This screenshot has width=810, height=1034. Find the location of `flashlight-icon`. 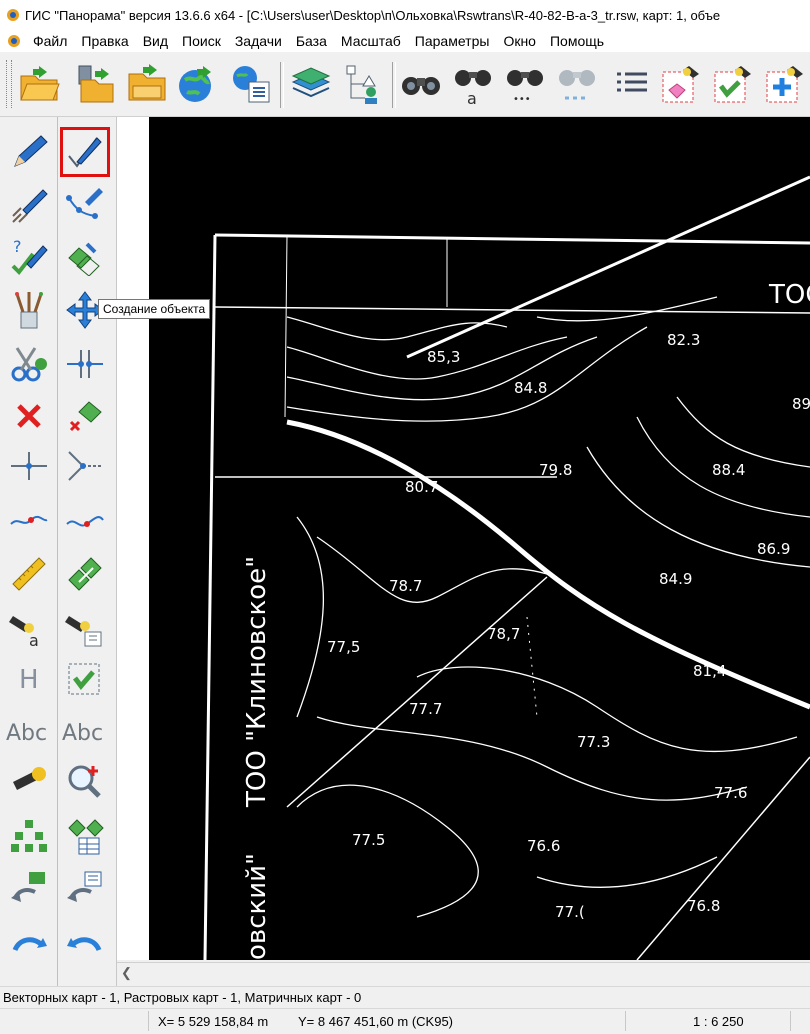

flashlight-icon is located at coordinates (29, 778).